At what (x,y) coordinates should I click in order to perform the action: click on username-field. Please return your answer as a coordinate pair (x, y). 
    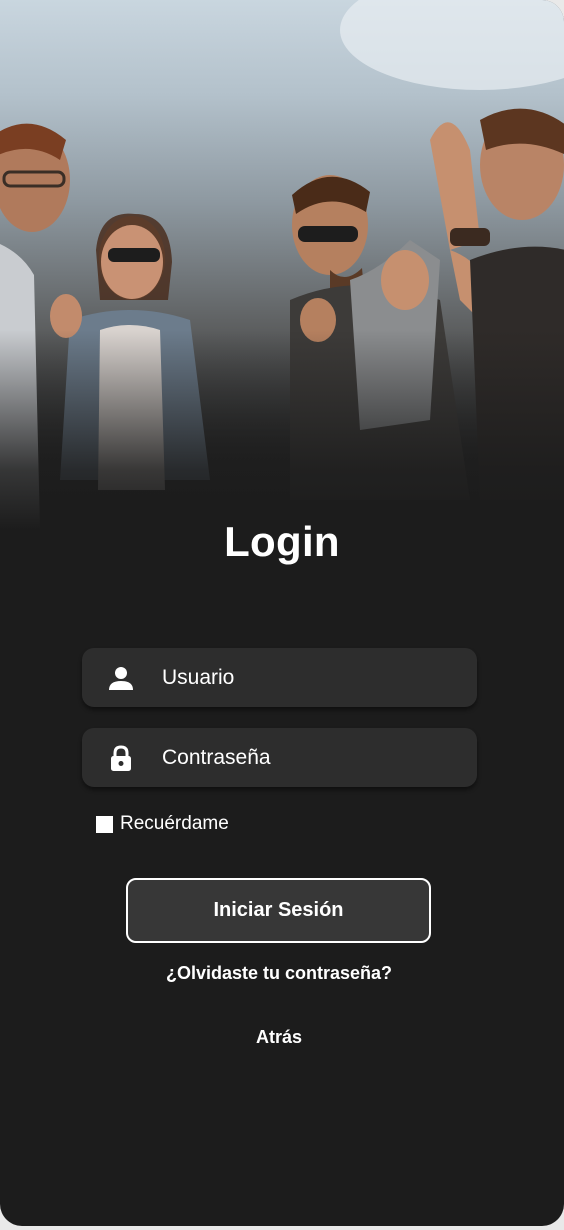
    Looking at the image, I should click on (279, 677).